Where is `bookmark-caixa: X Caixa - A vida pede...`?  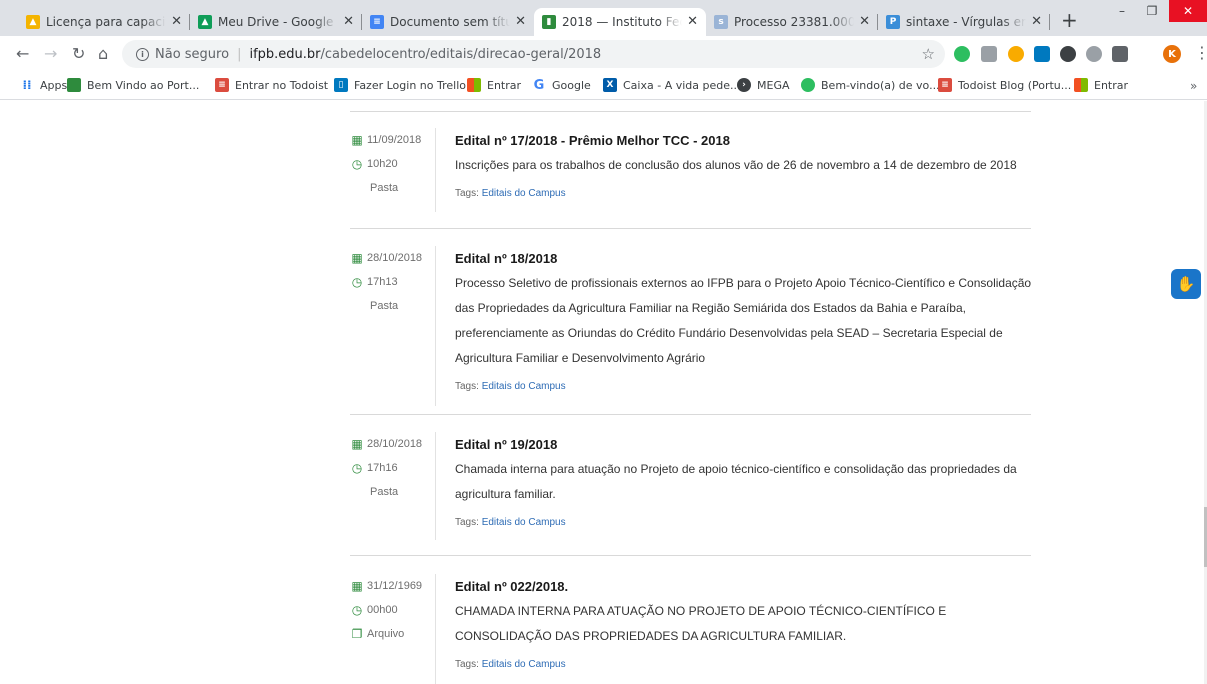 bookmark-caixa: X Caixa - A vida pede... is located at coordinates (672, 85).